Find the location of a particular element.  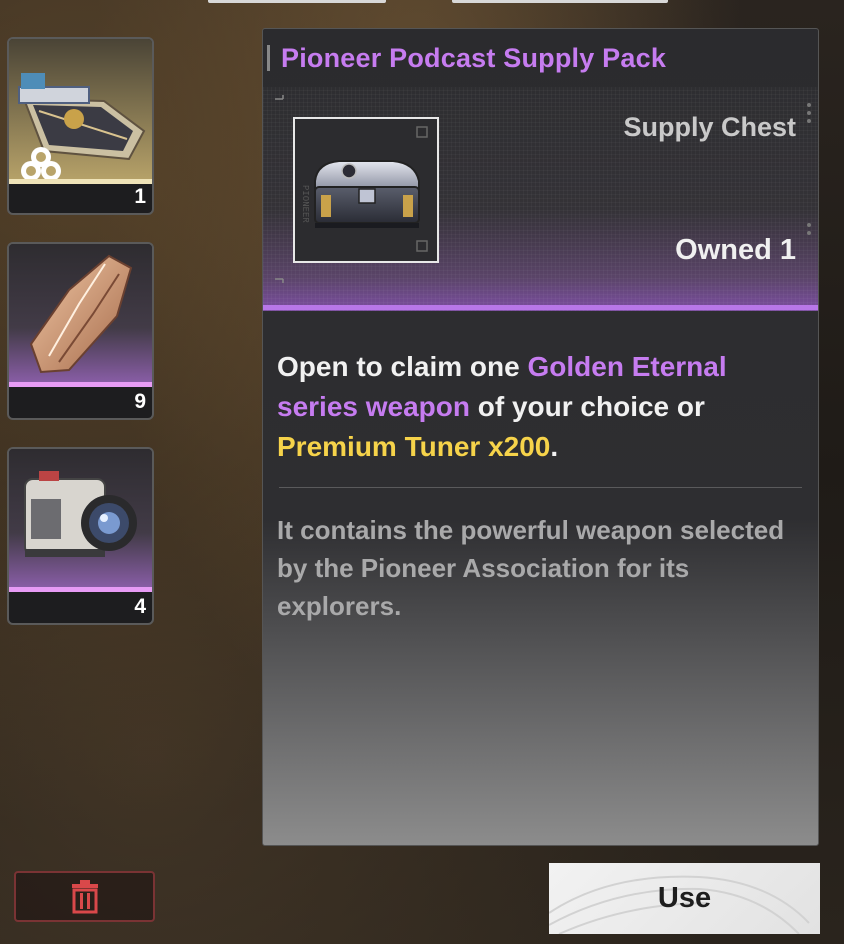

panel-header: Pioneer Podcast Supply Pack is located at coordinates (540, 58).